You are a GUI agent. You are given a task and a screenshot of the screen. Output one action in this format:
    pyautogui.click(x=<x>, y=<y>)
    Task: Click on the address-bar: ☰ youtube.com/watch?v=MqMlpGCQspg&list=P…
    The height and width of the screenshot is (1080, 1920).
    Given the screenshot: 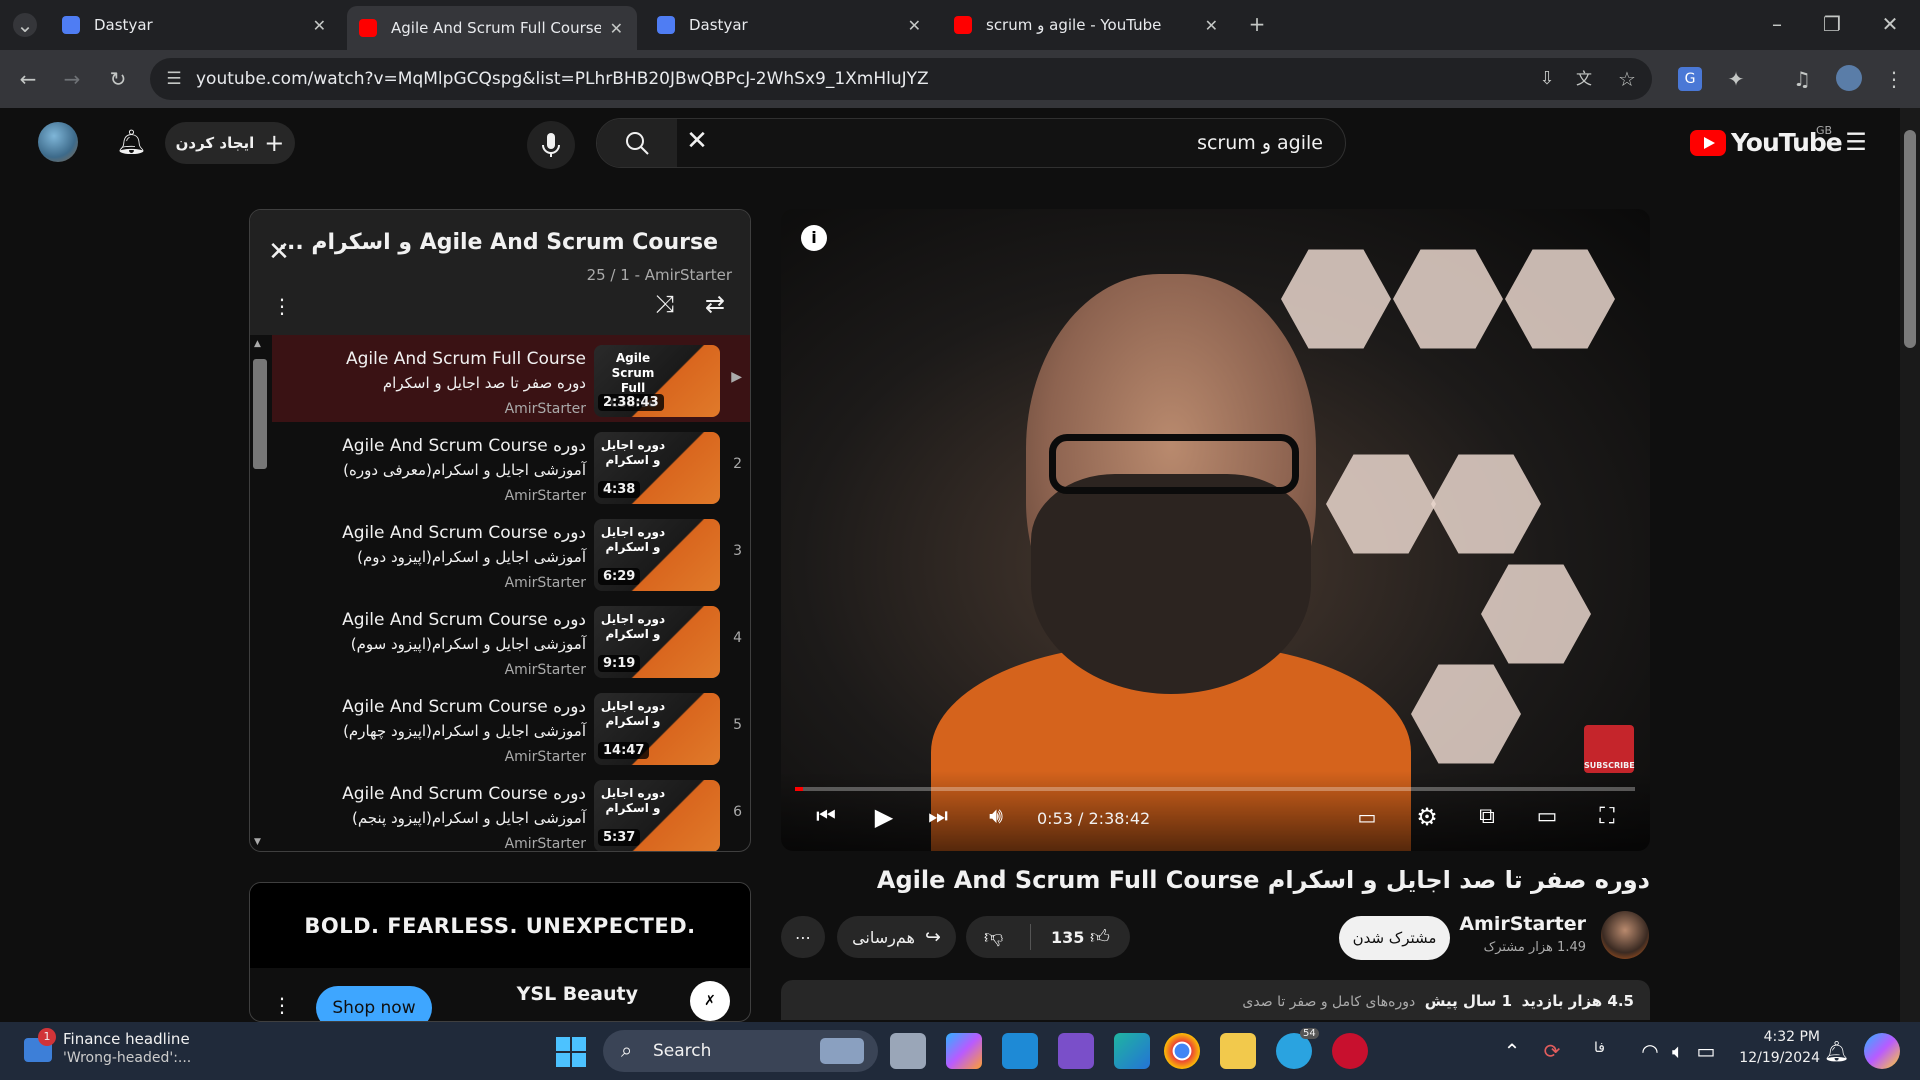 What is the action you would take?
    pyautogui.click(x=901, y=79)
    